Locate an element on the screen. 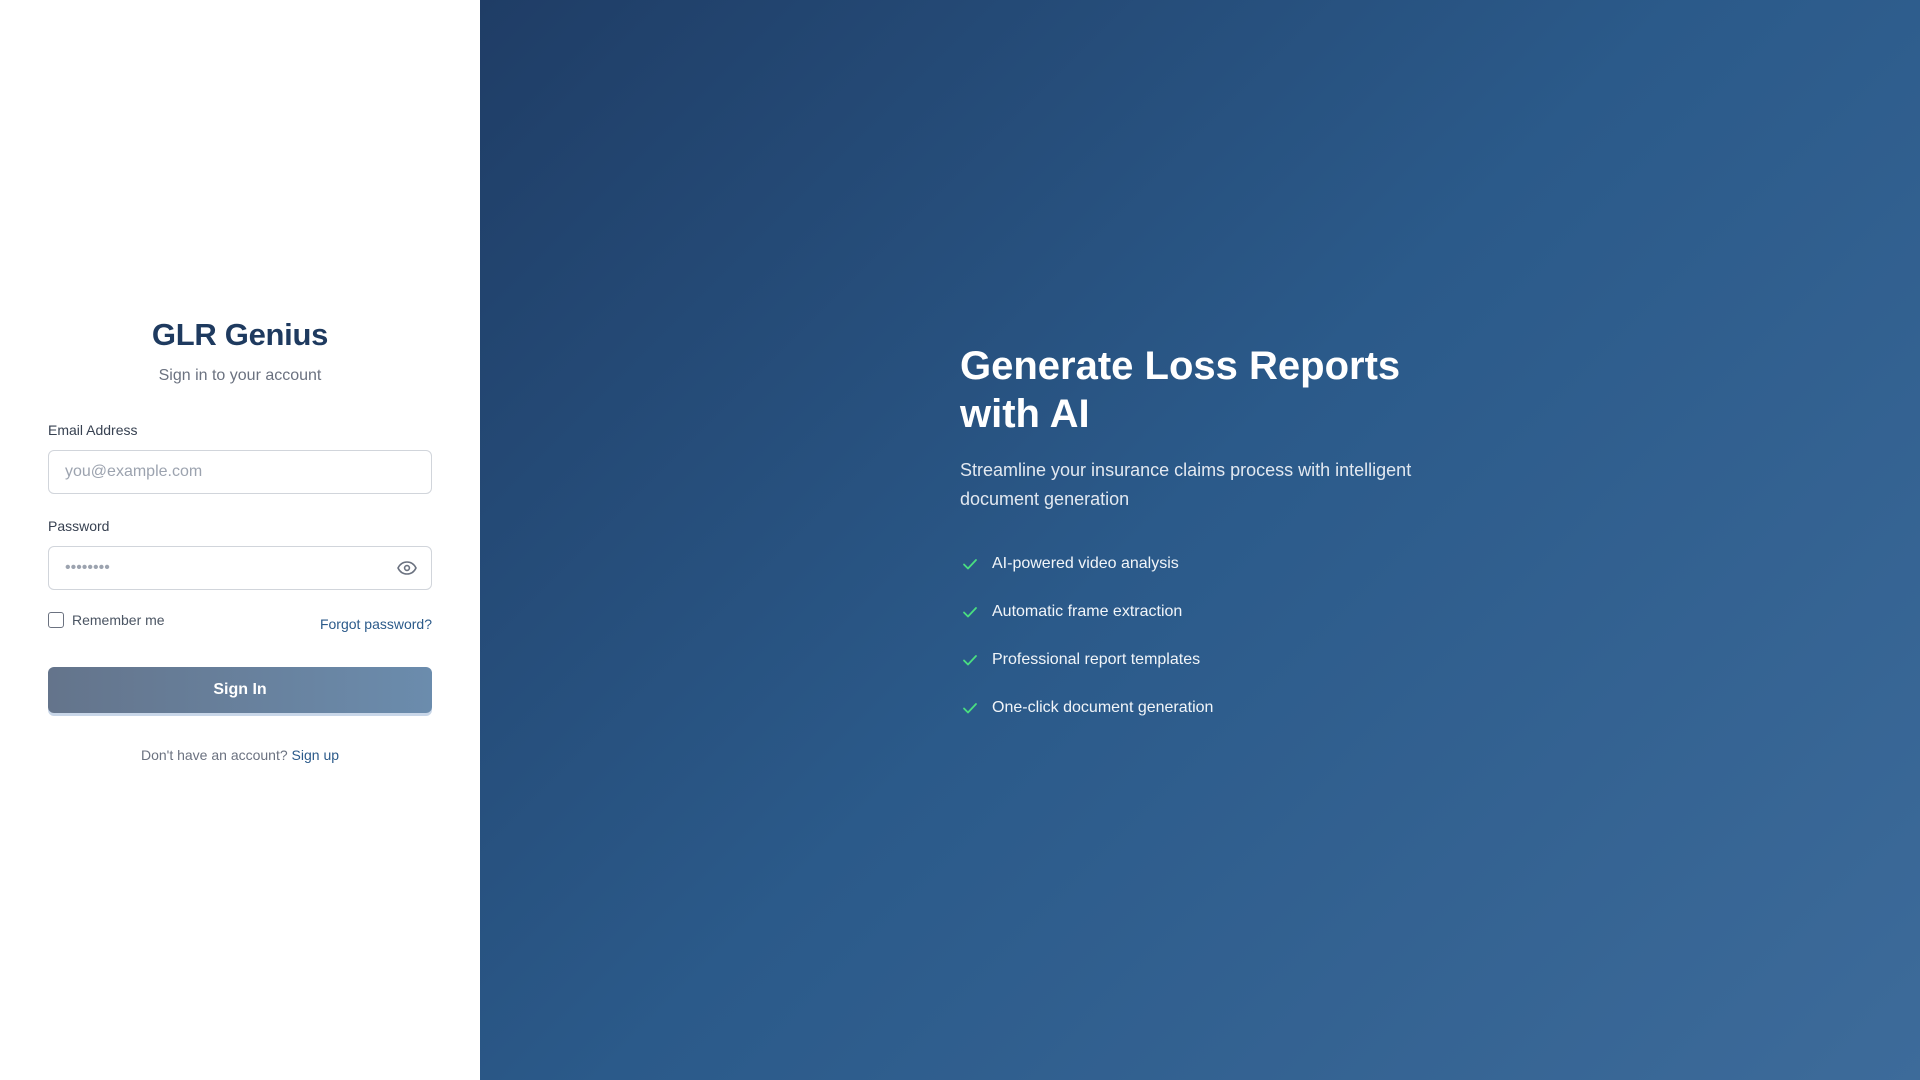  signup-prompt-row: Don't have an account? Sign up is located at coordinates (240, 755).